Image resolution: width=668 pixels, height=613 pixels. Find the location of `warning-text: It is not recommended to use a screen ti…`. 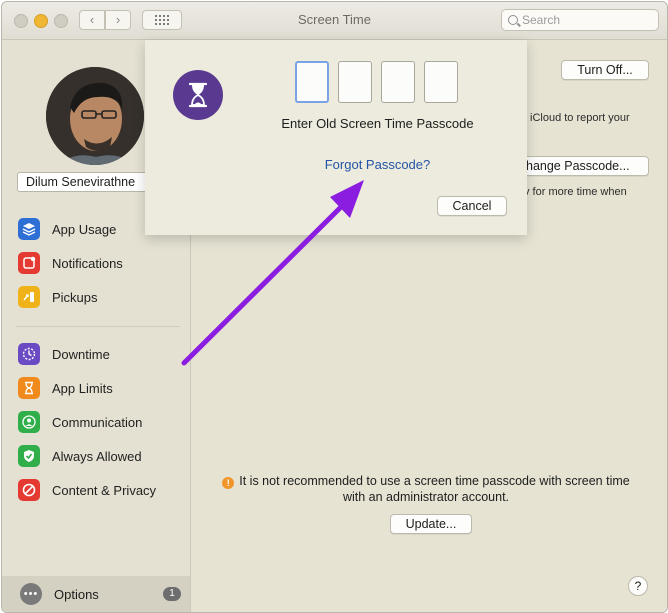

warning-text: It is not recommended to use a screen ti… is located at coordinates (434, 489).